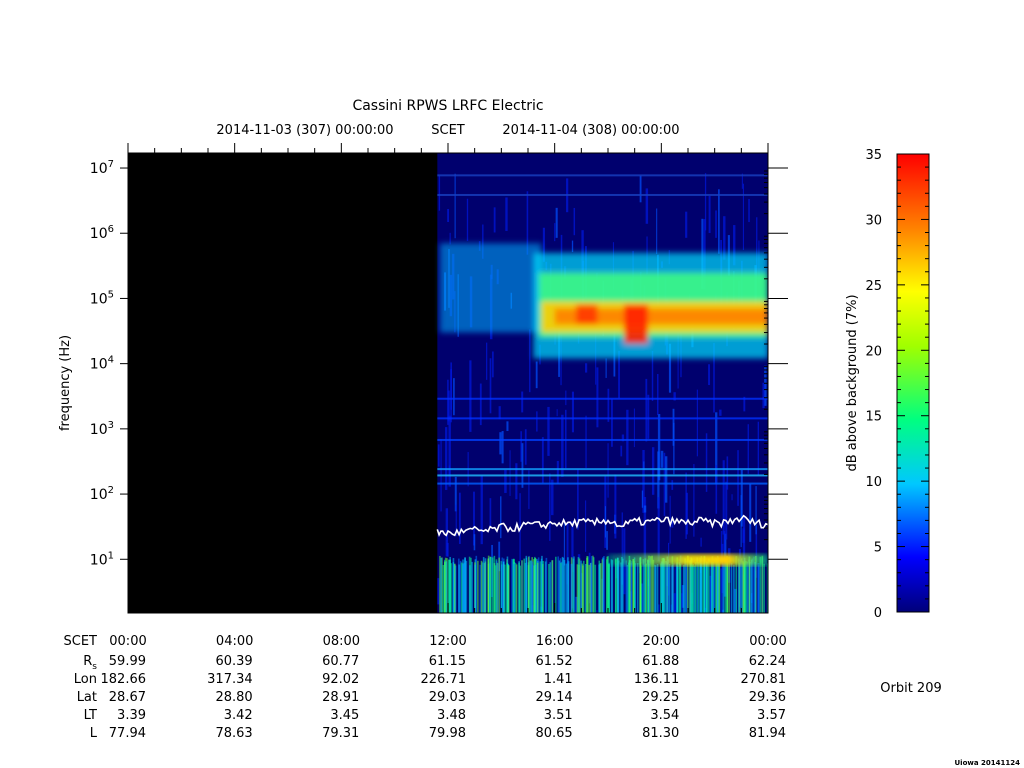 The height and width of the screenshot is (768, 1024). Describe the element at coordinates (233, 661) in the screenshot. I see `ephemeris-cell: 60.39` at that location.